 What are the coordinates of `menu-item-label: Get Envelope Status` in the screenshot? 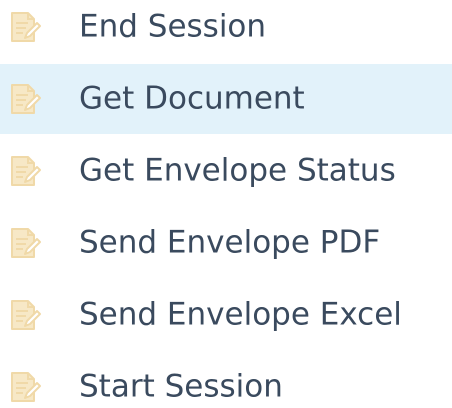 It's located at (237, 170).